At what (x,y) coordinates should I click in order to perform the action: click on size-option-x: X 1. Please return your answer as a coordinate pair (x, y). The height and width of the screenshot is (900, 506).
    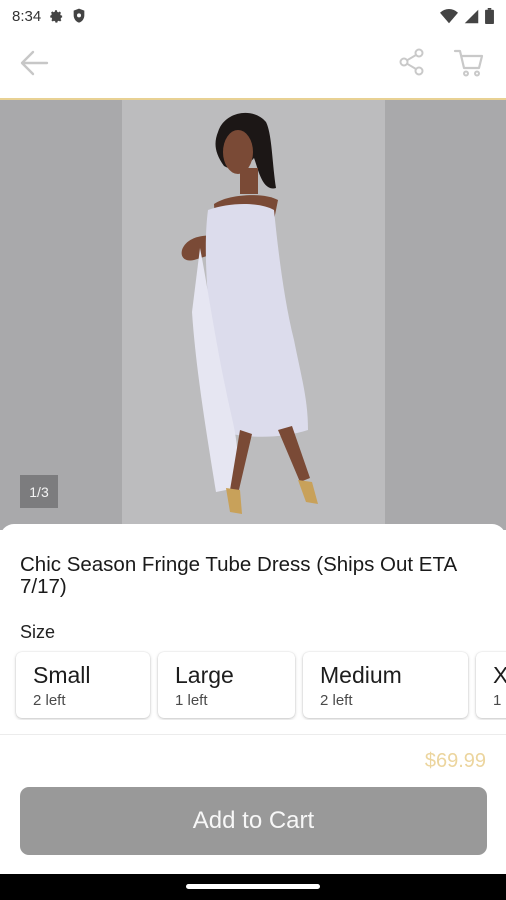
    Looking at the image, I should click on (491, 685).